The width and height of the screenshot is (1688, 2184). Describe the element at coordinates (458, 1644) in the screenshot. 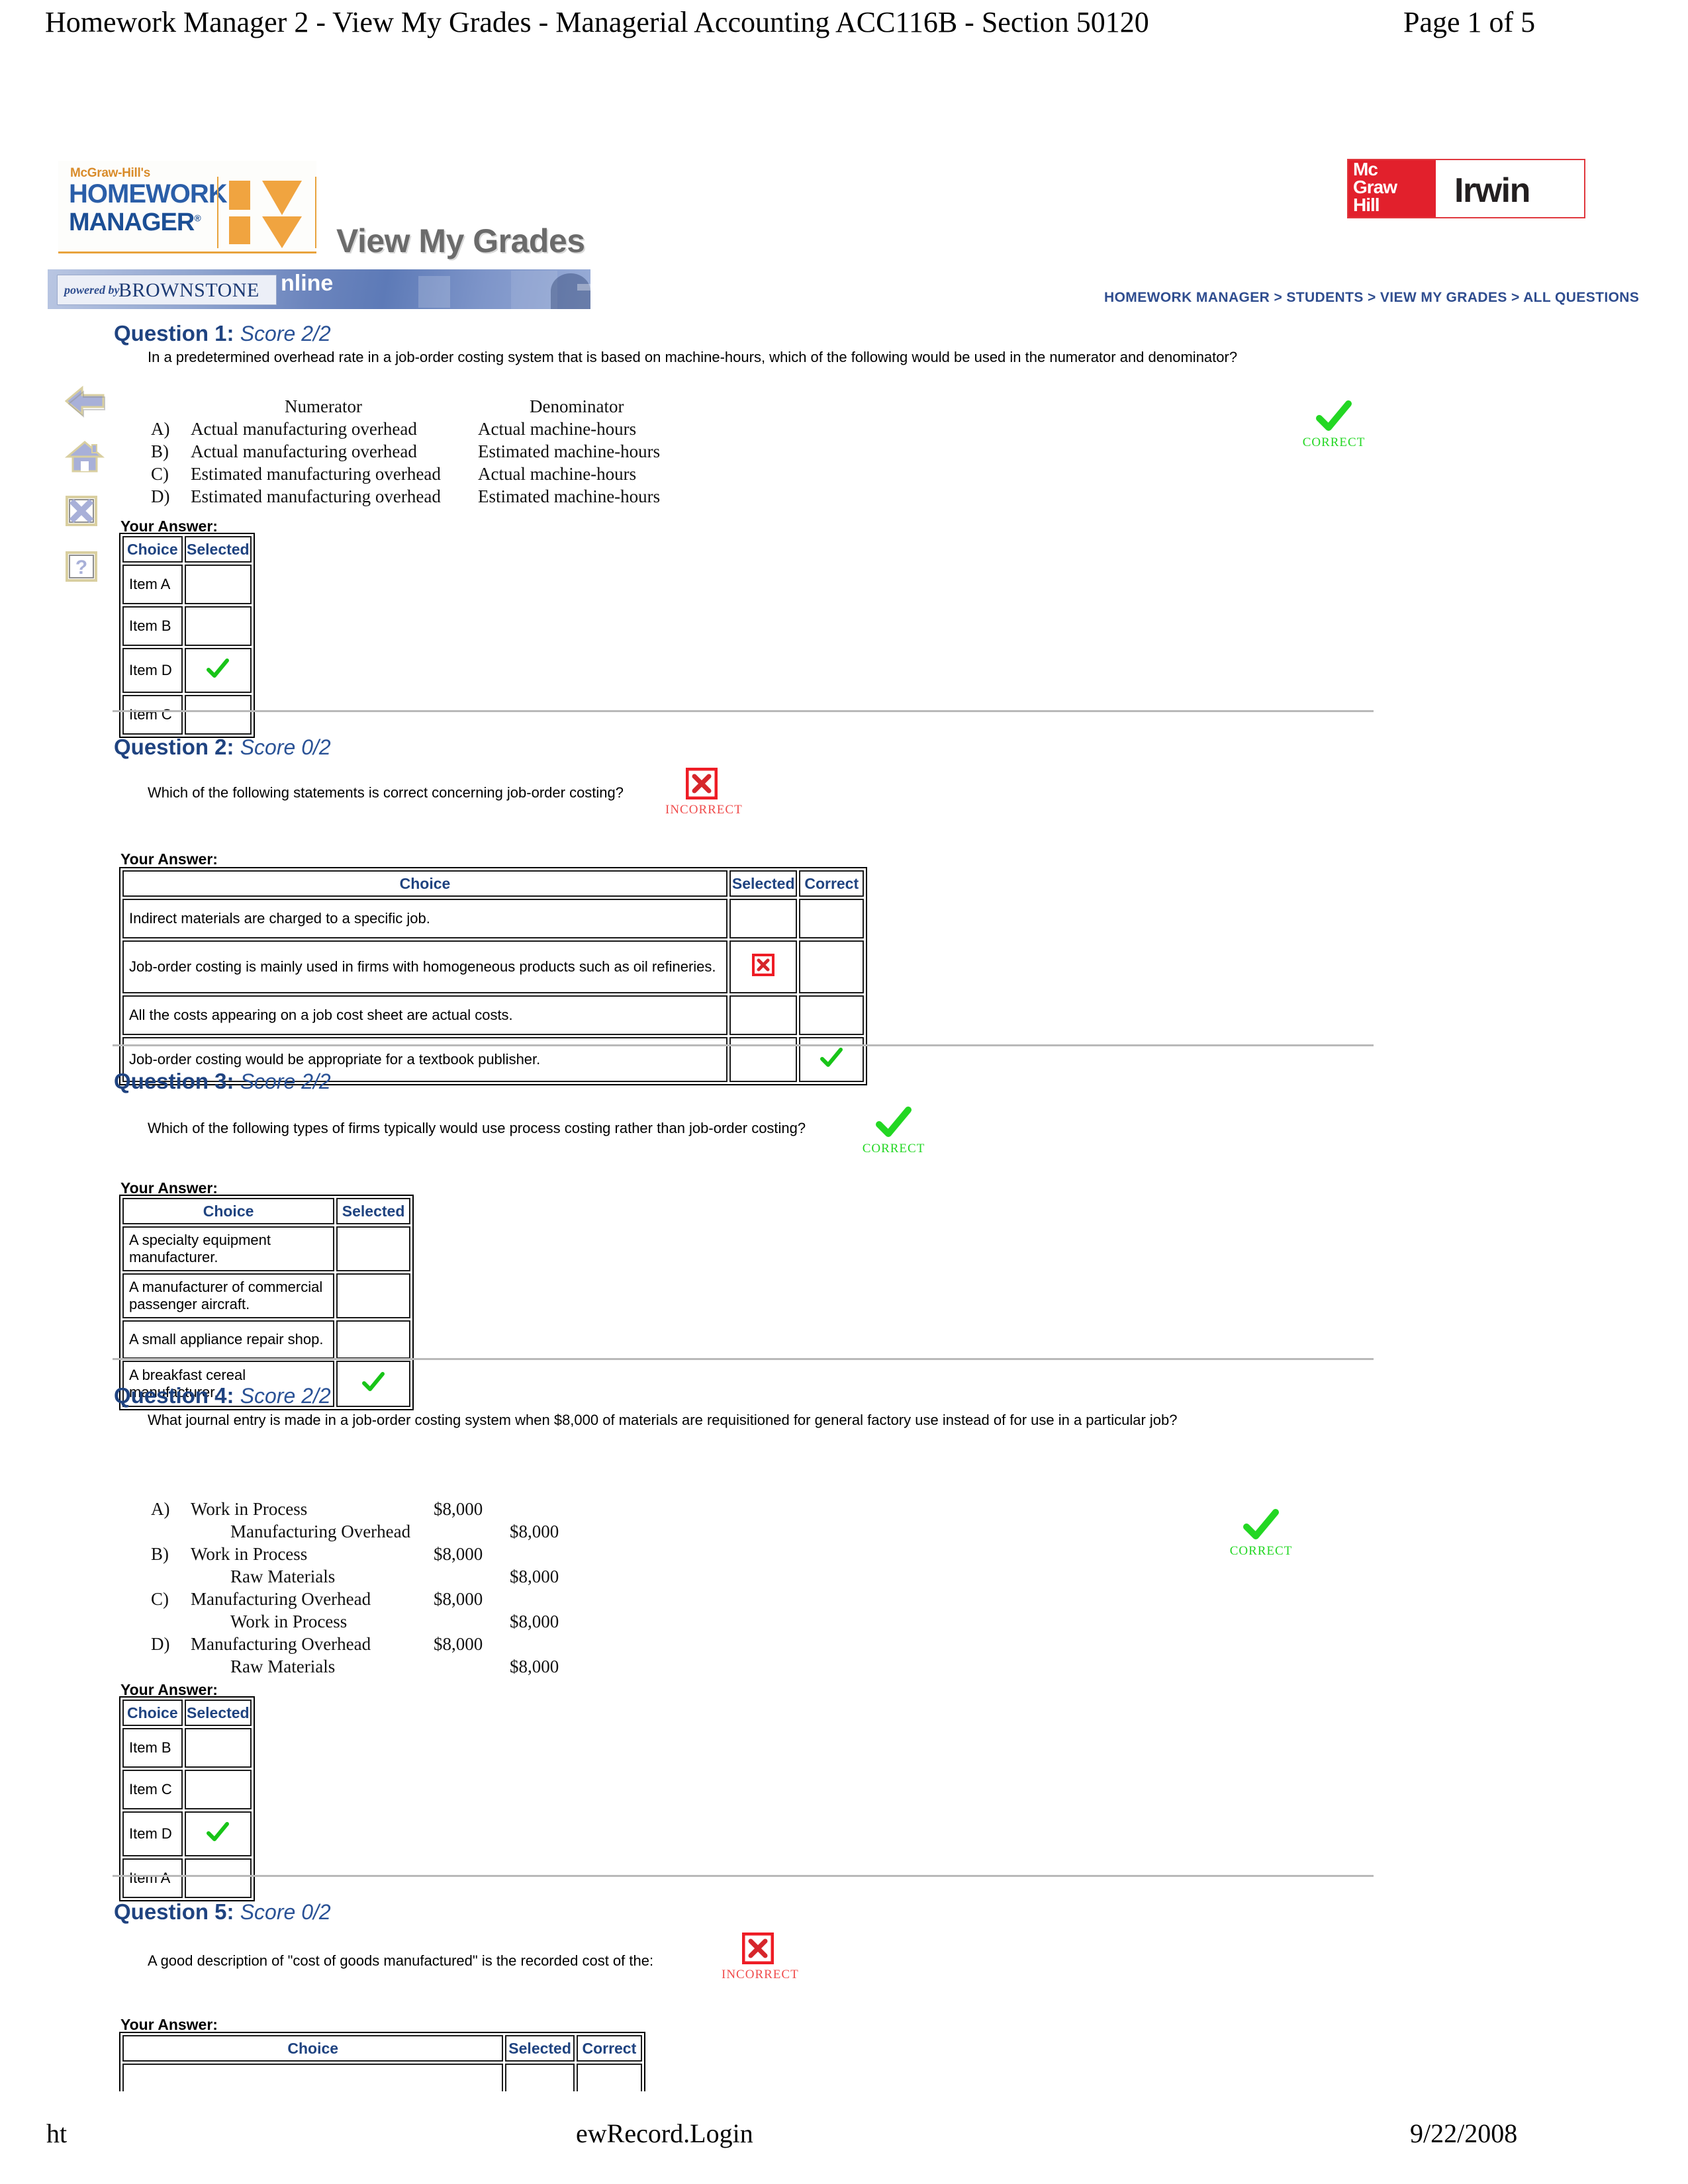

I see `q4-opt-d-debit-amount: $8,000` at that location.